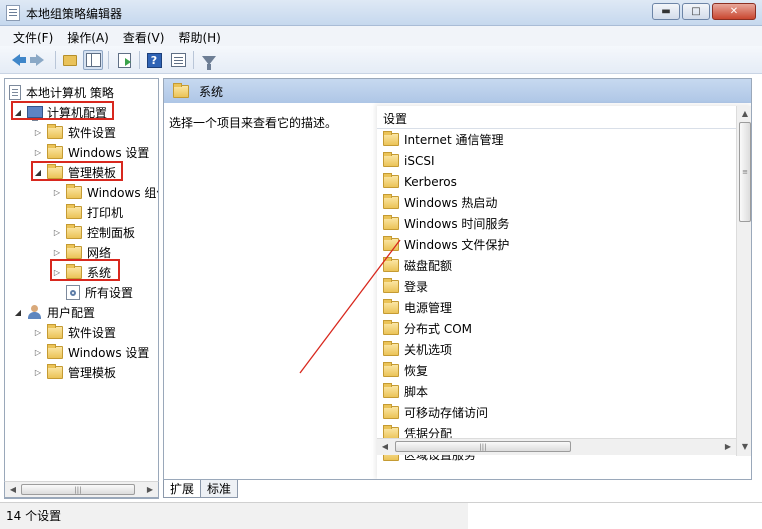  I want to click on tree-item-user-software-settings: ▷ 软件设置, so click(74, 332).